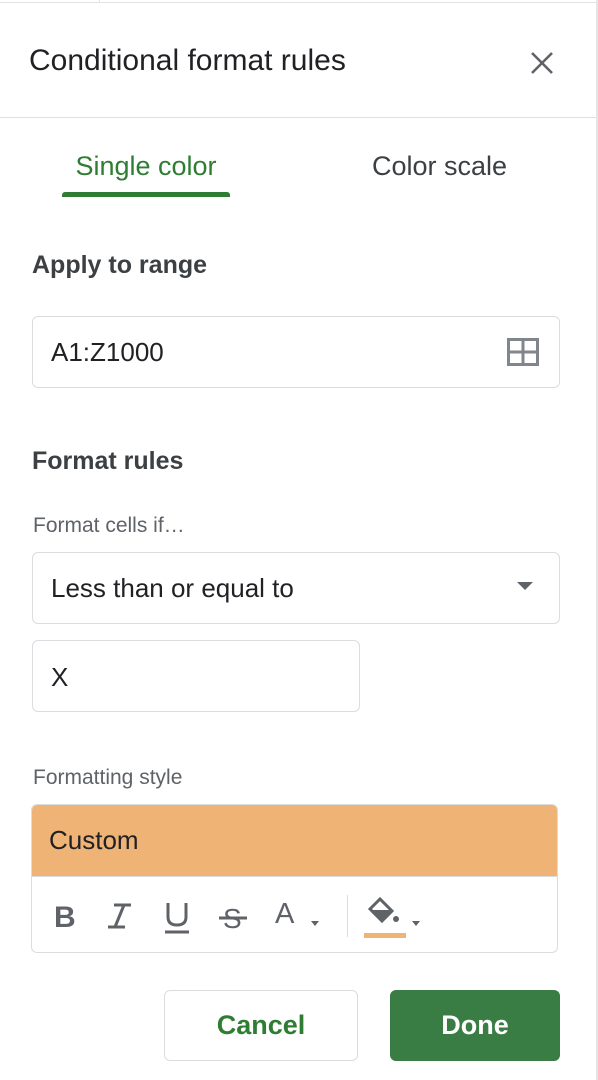 The width and height of the screenshot is (598, 1080). I want to click on formatting-style-label: Formatting style, so click(108, 777).